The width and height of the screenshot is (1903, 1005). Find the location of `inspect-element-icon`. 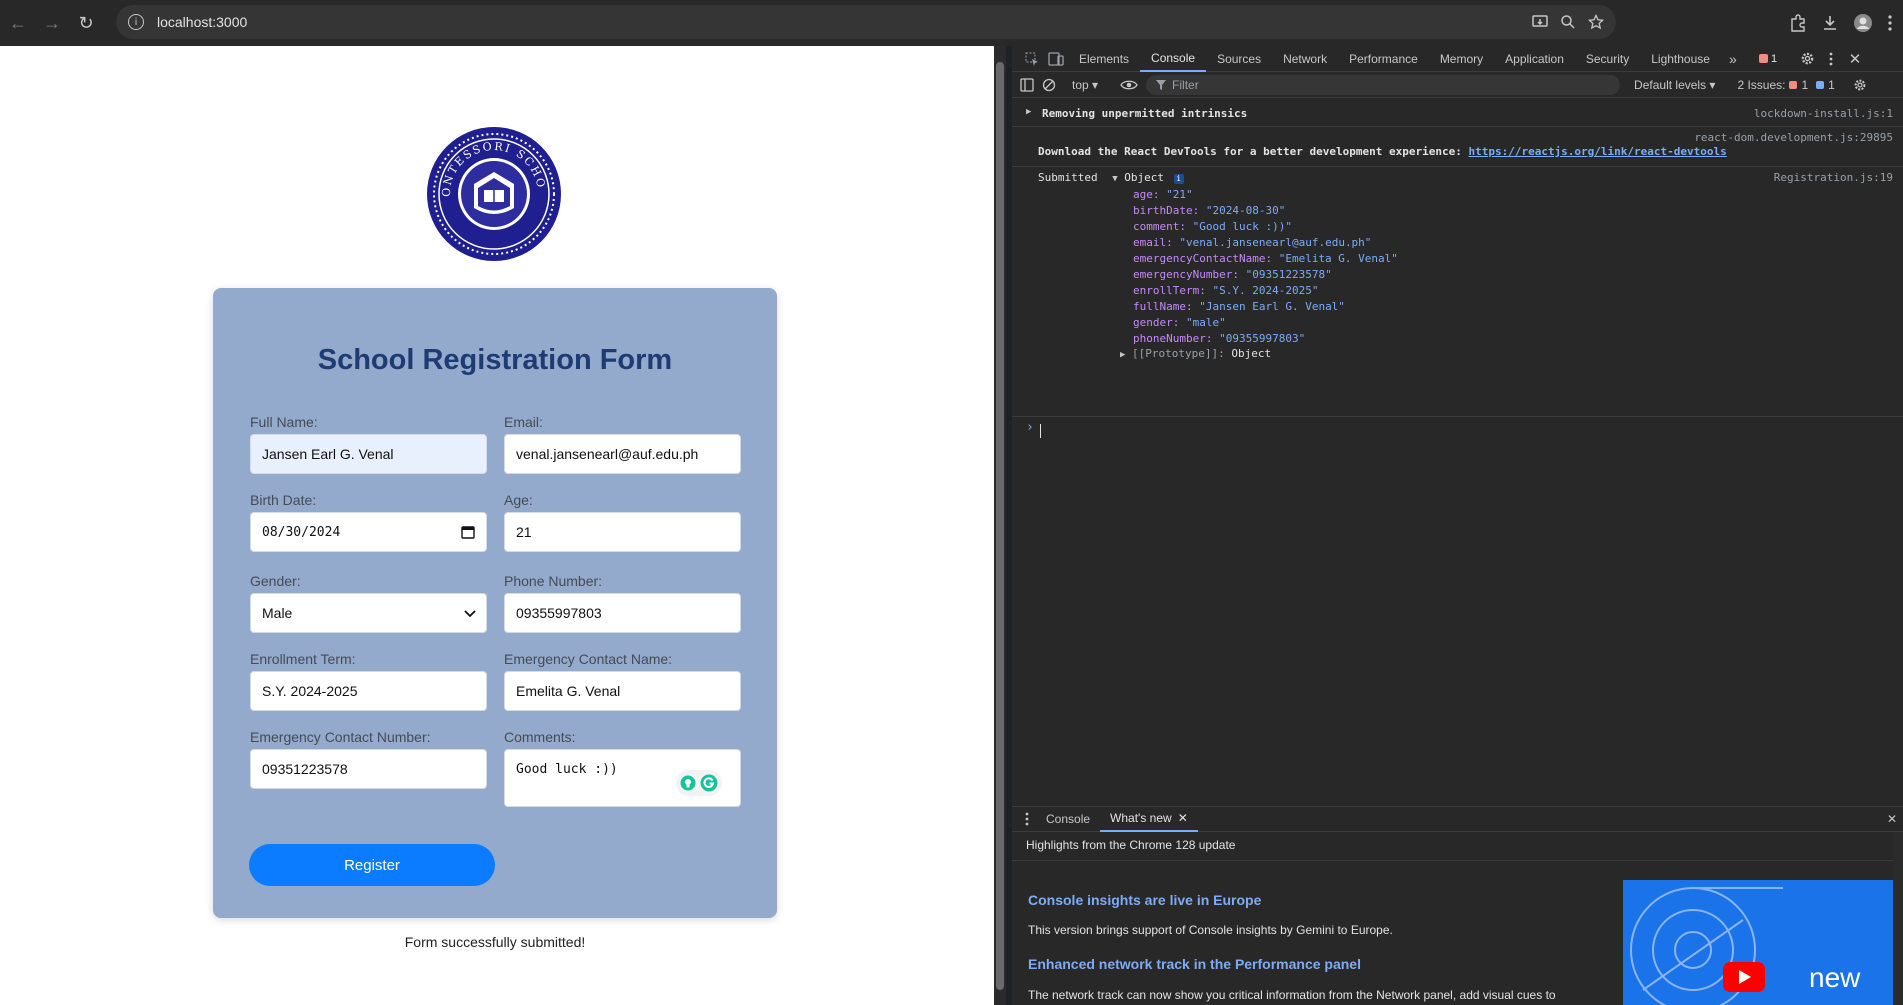

inspect-element-icon is located at coordinates (1032, 59).